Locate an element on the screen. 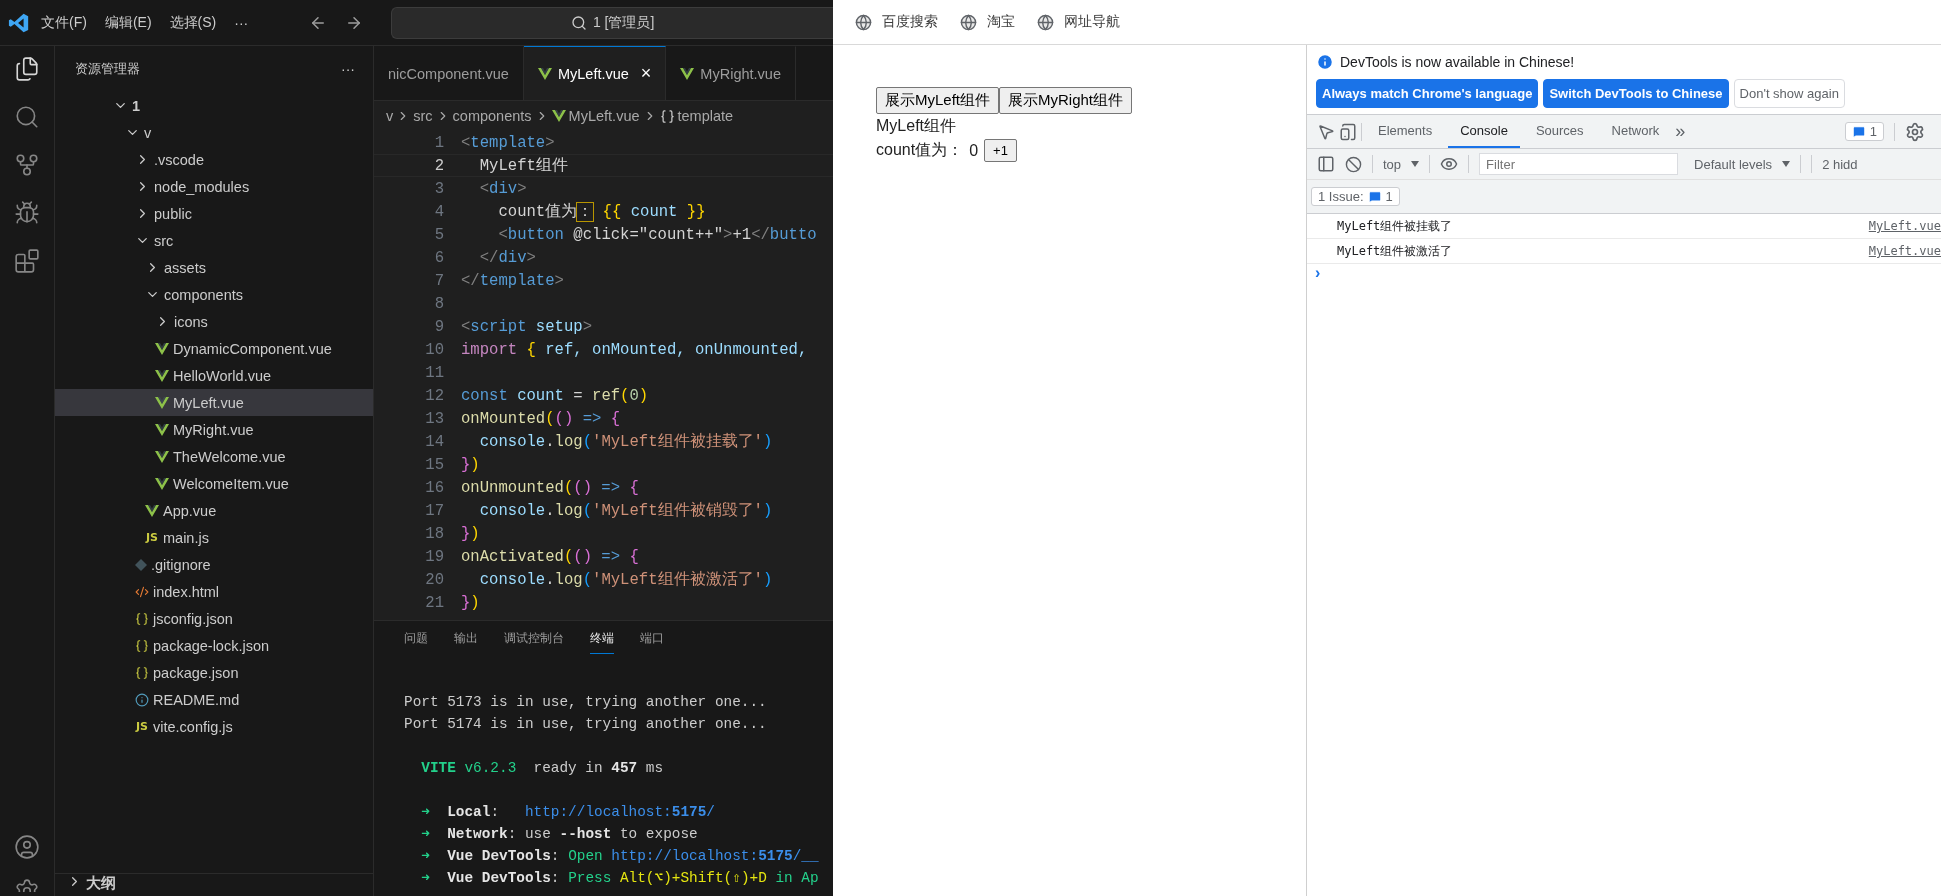 Image resolution: width=1941 pixels, height=896 pixels. menu-item: 选择(S) is located at coordinates (193, 22).